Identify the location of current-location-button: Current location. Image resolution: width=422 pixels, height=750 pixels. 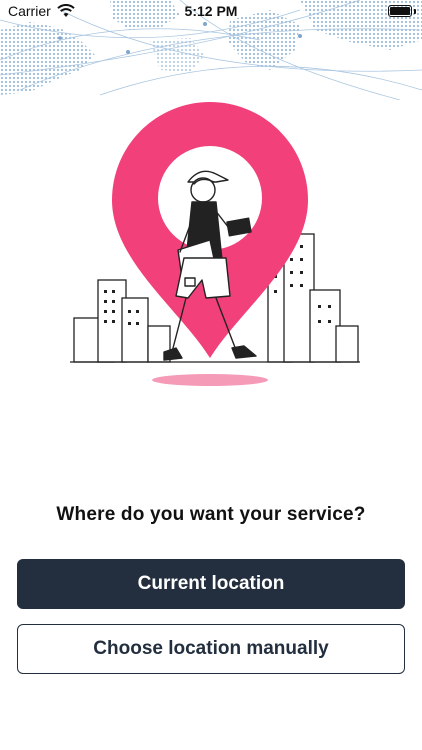
(211, 584).